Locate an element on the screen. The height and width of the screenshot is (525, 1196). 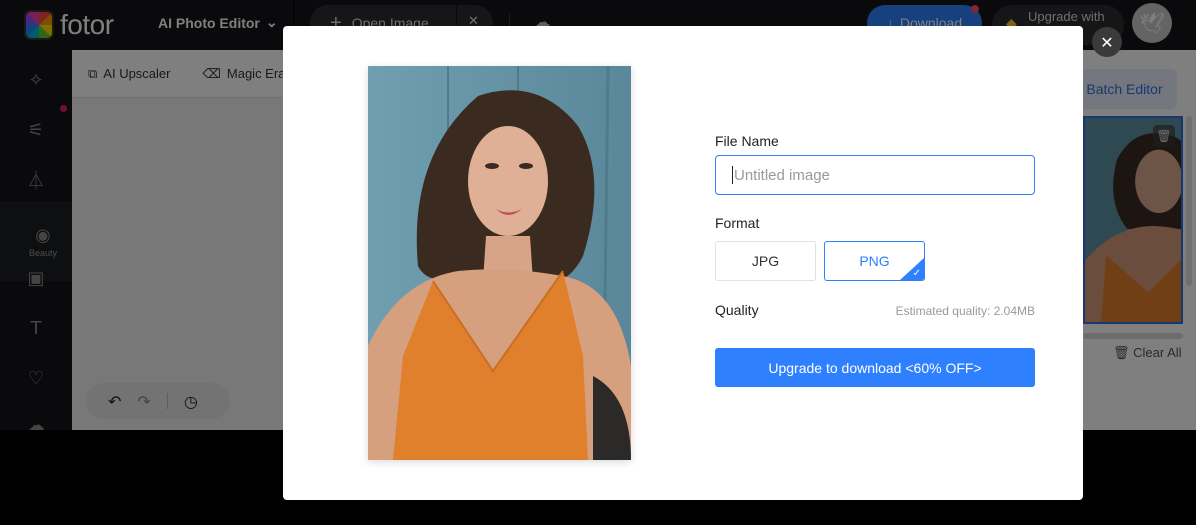
format-option-png: PNG ✓ is located at coordinates (874, 261).